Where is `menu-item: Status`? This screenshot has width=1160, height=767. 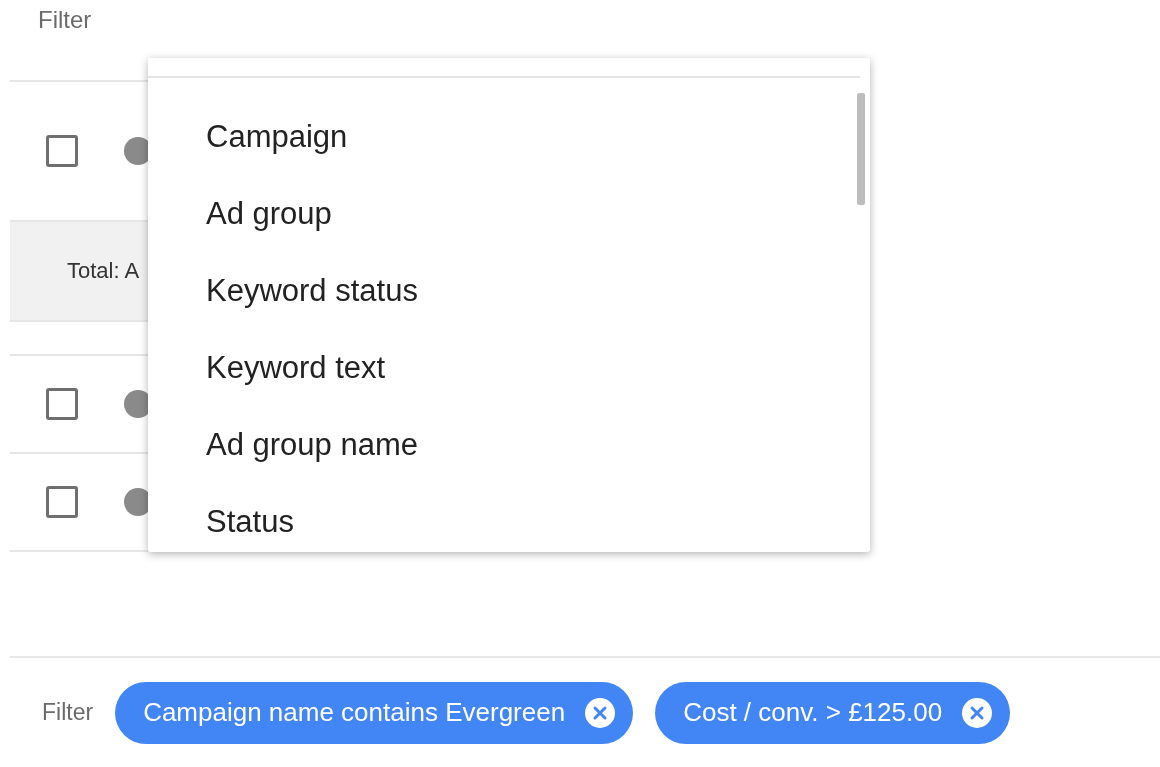 menu-item: Status is located at coordinates (509, 521).